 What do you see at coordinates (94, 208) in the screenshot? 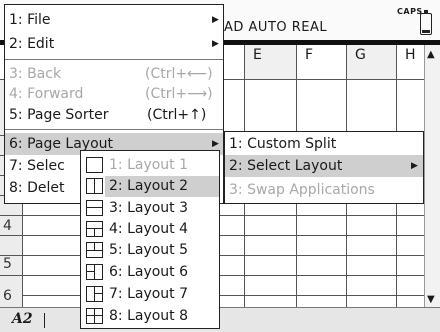
I see `layout-3-icon` at bounding box center [94, 208].